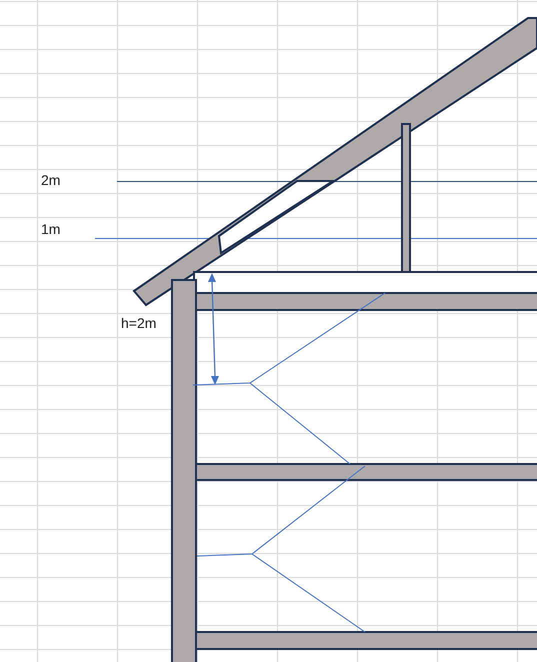 The height and width of the screenshot is (662, 537). Describe the element at coordinates (138, 323) in the screenshot. I see `dimension-label: h=2m` at that location.